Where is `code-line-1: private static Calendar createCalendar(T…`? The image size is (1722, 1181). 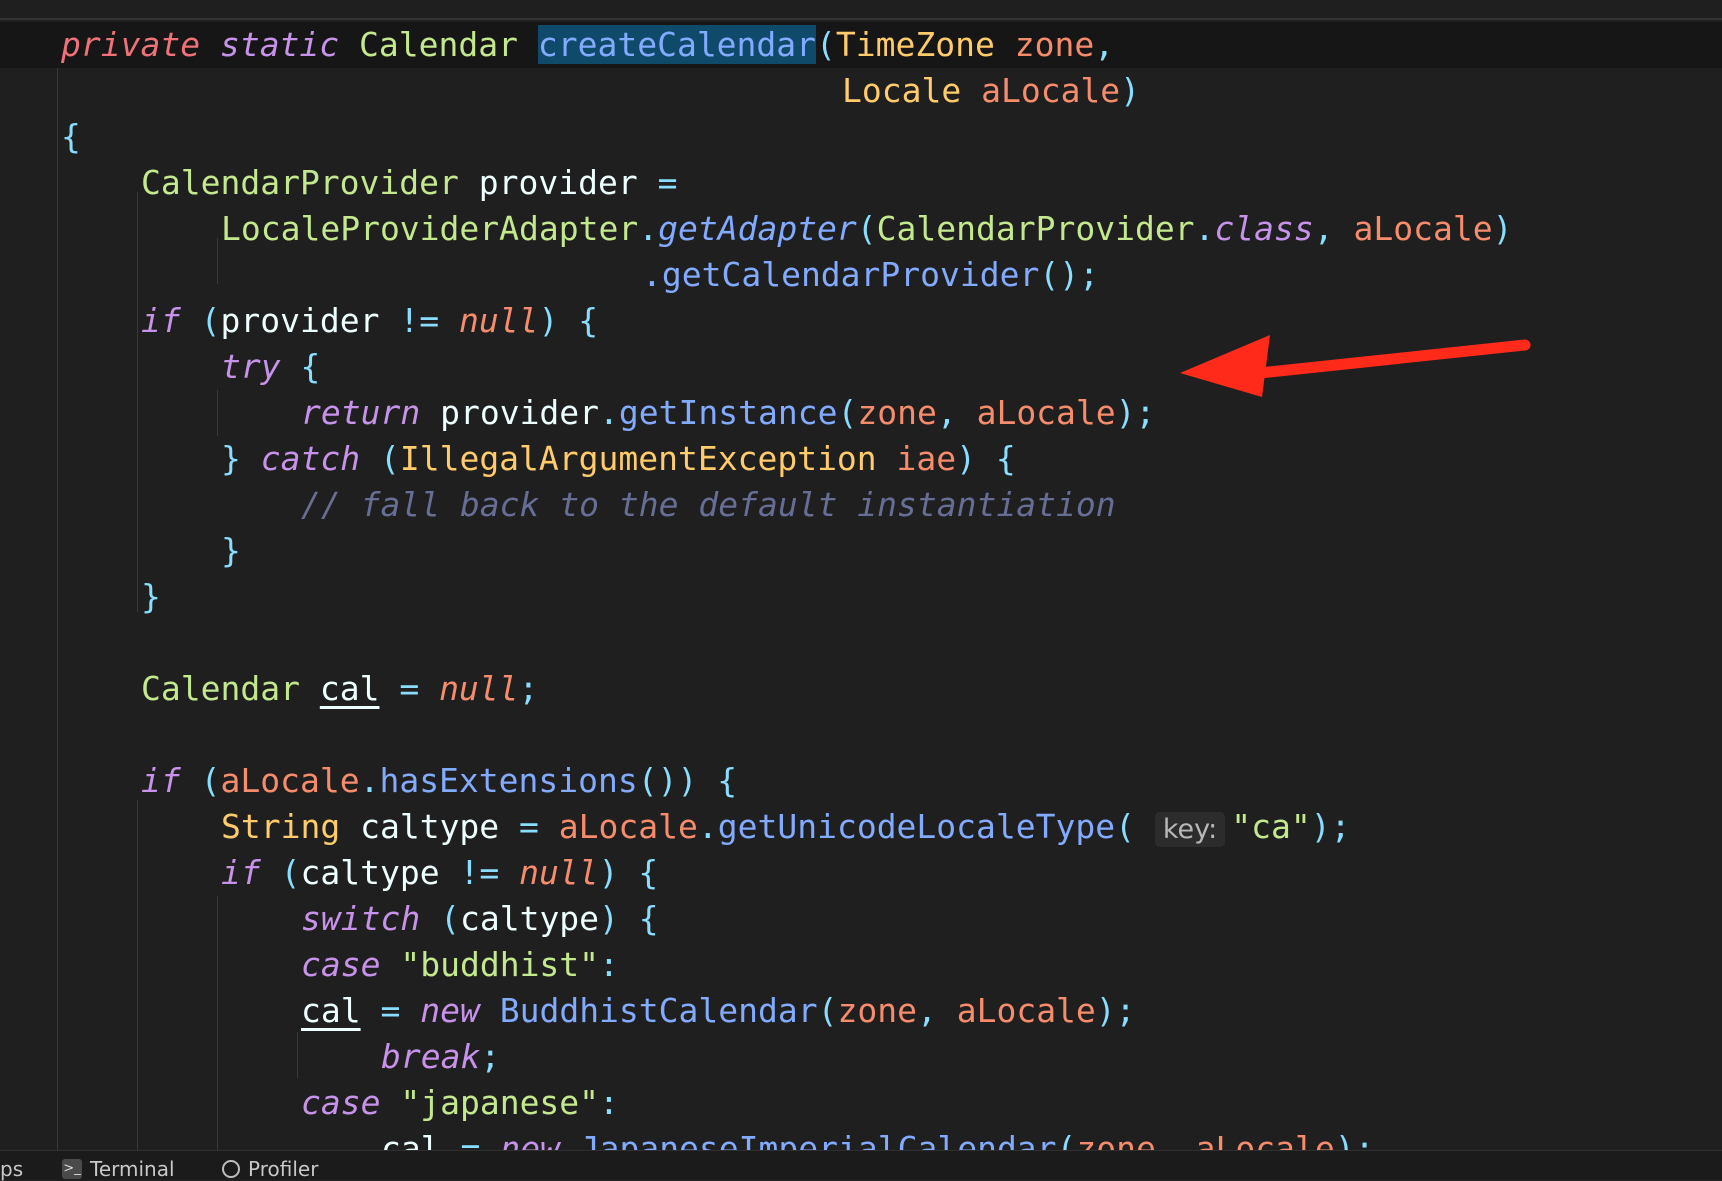 code-line-1: private static Calendar createCalendar(T… is located at coordinates (861, 45).